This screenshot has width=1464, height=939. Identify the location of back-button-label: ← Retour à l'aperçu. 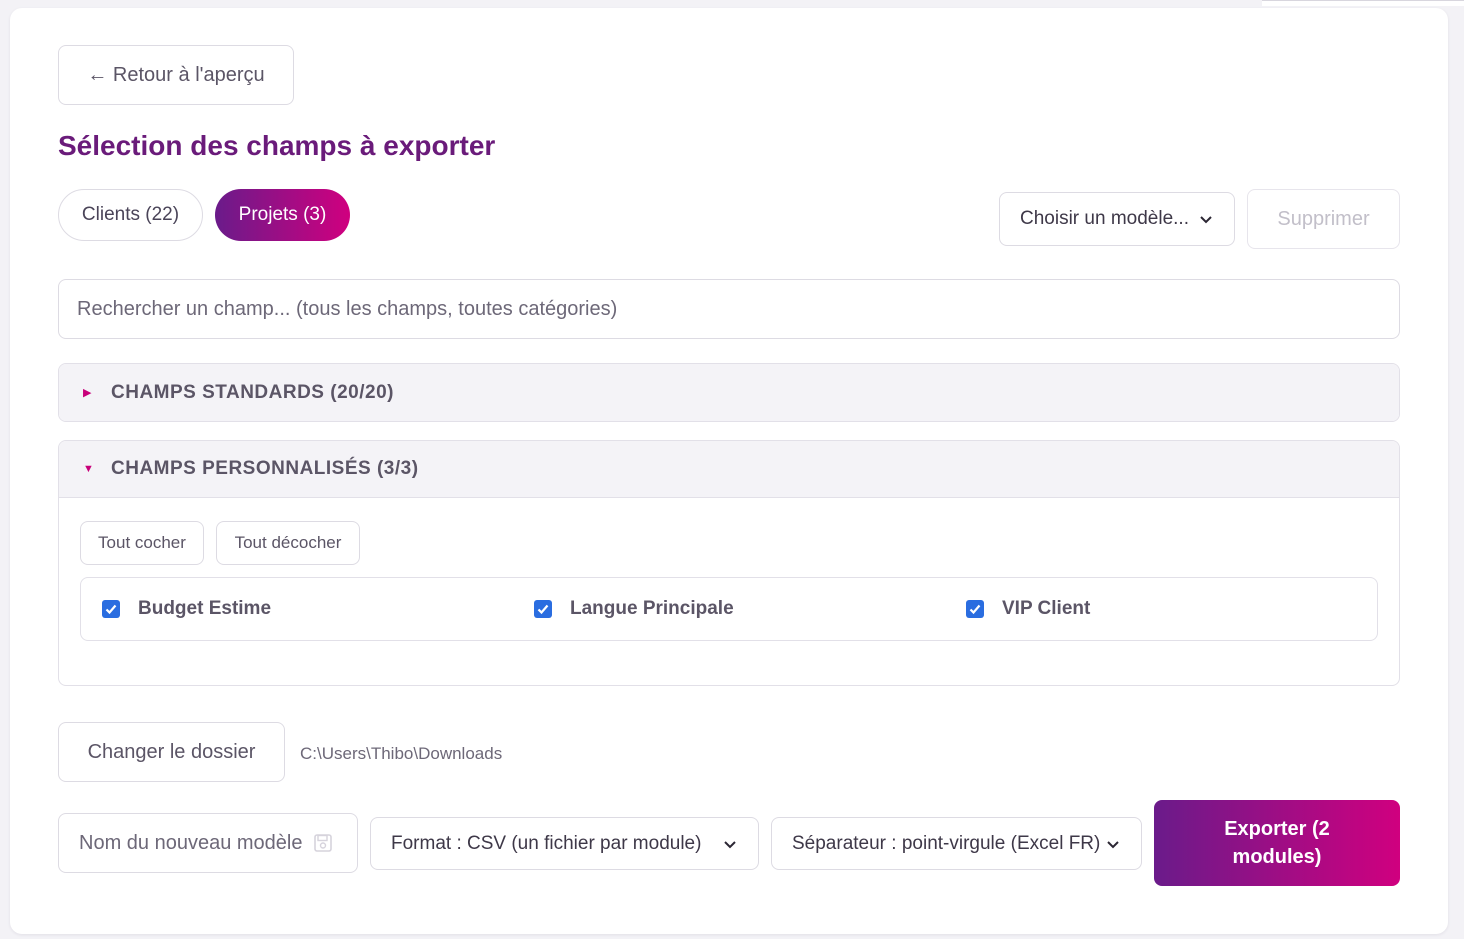
(176, 74).